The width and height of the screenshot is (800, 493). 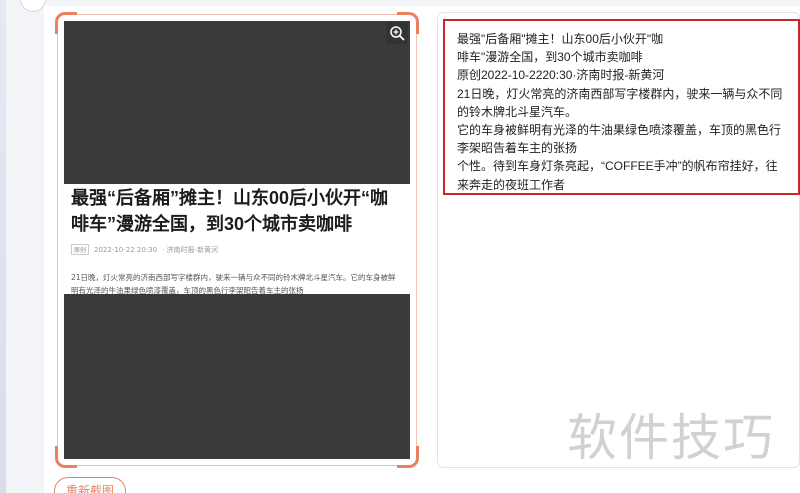 What do you see at coordinates (511, 184) in the screenshot?
I see `result-line: 来奔走的夜班工作者` at bounding box center [511, 184].